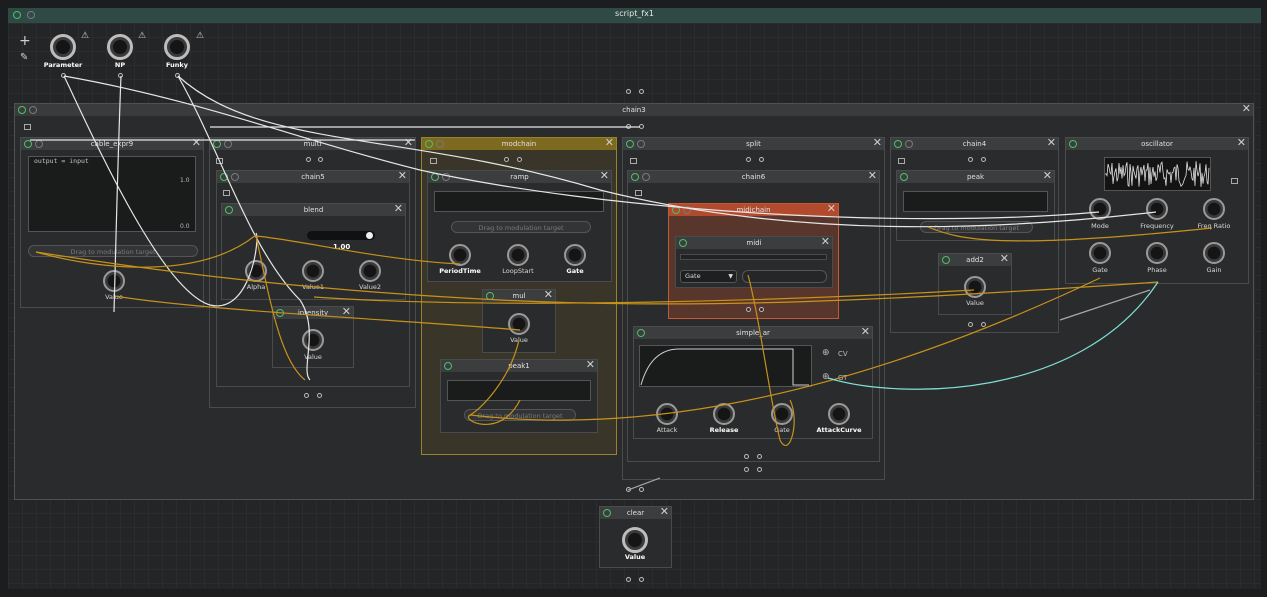 The height and width of the screenshot is (597, 1267). I want to click on add-icon: +, so click(25, 41).